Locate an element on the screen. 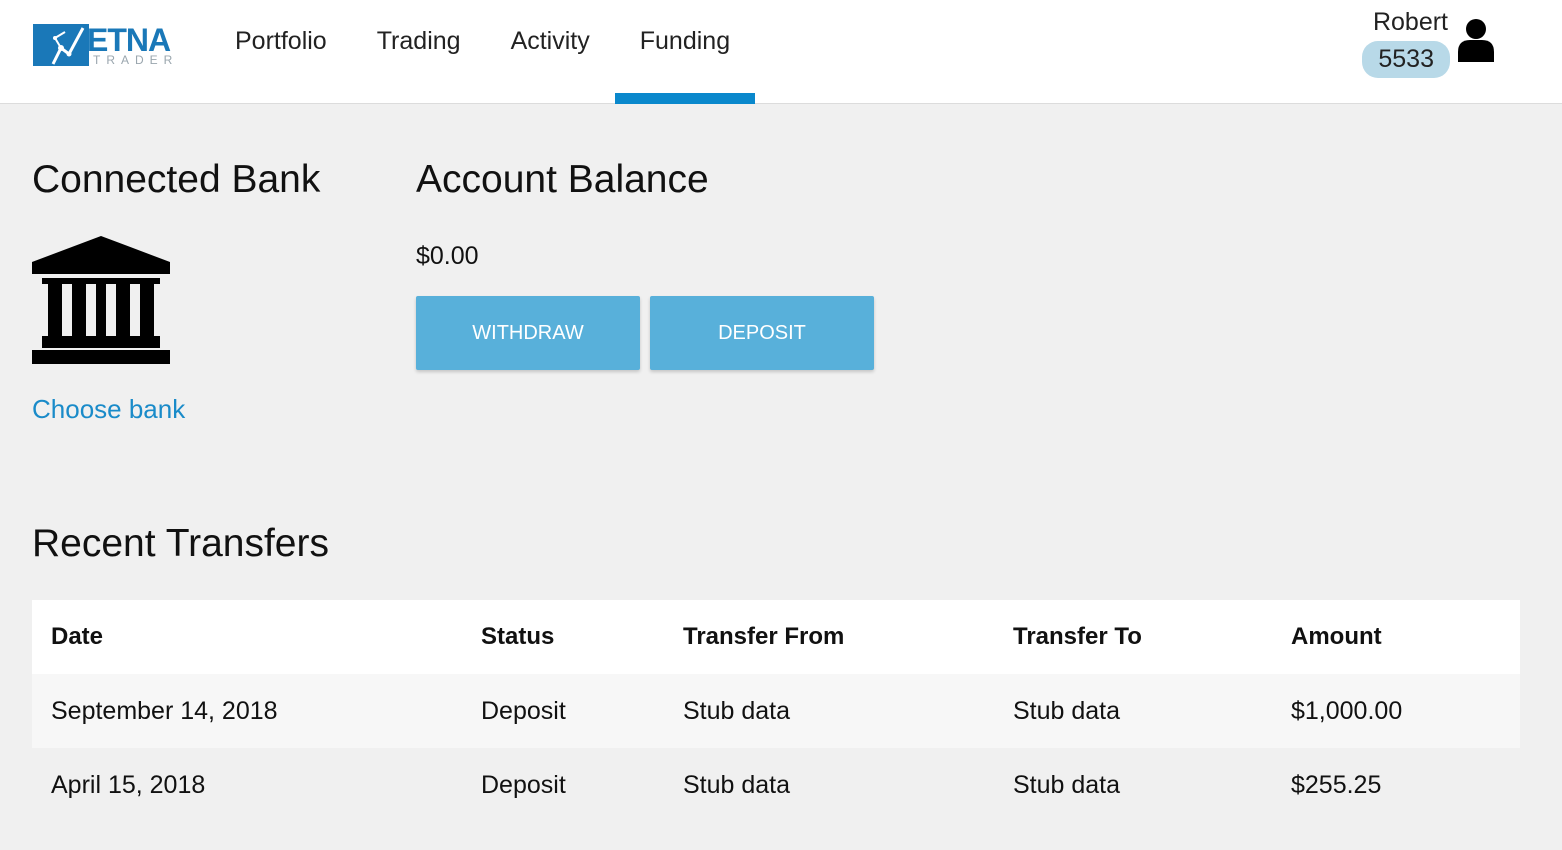 The height and width of the screenshot is (850, 1562). nav-item-activity: Activity is located at coordinates (550, 52).